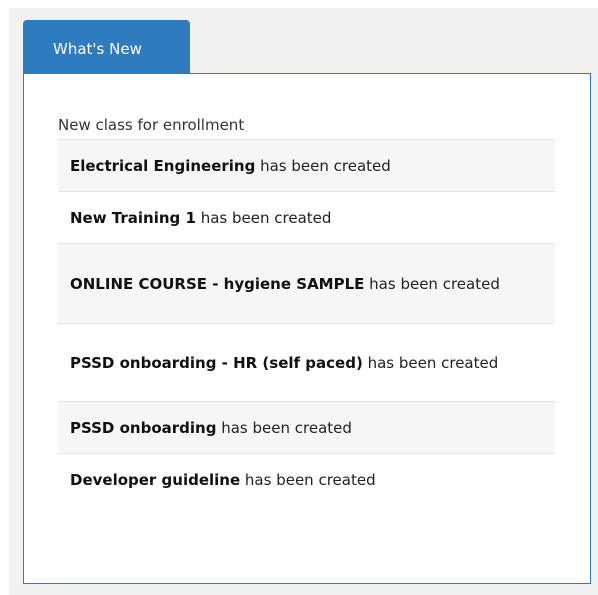 This screenshot has height=595, width=598. I want to click on list-item: PSSD onboarding has been created, so click(306, 427).